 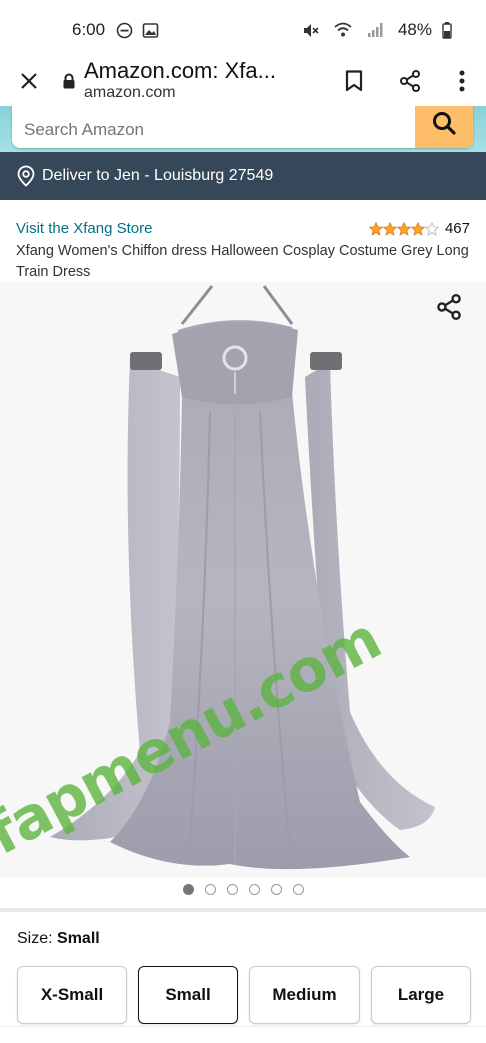 What do you see at coordinates (431, 228) in the screenshot?
I see `star-empty-icon` at bounding box center [431, 228].